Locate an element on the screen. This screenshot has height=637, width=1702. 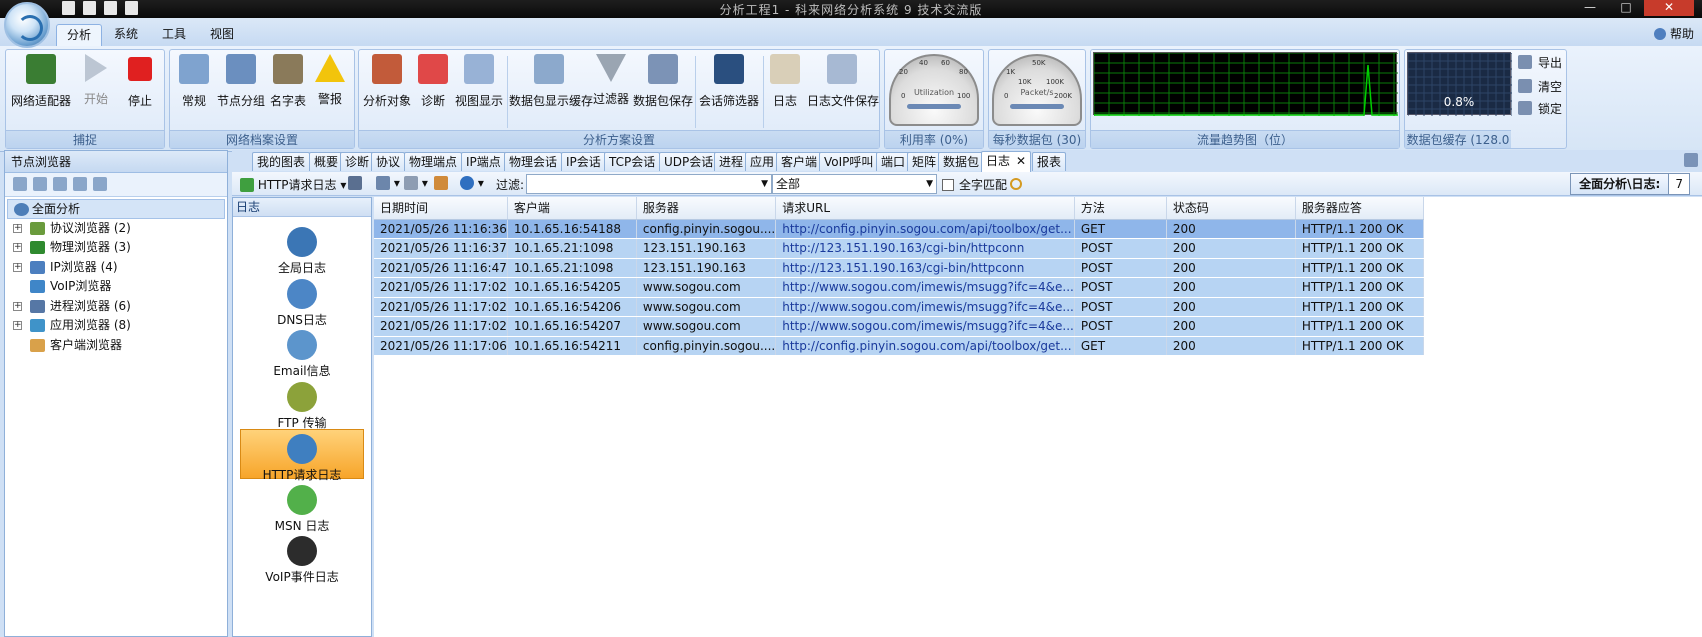
column-header: 状态码 is located at coordinates (1231, 208).